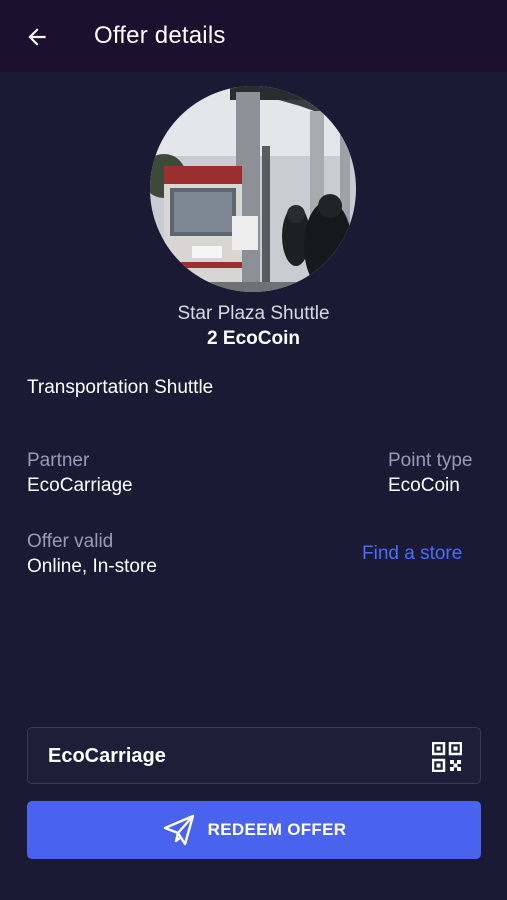 This screenshot has height=900, width=507. I want to click on partner-card: EcoCarriage, so click(254, 755).